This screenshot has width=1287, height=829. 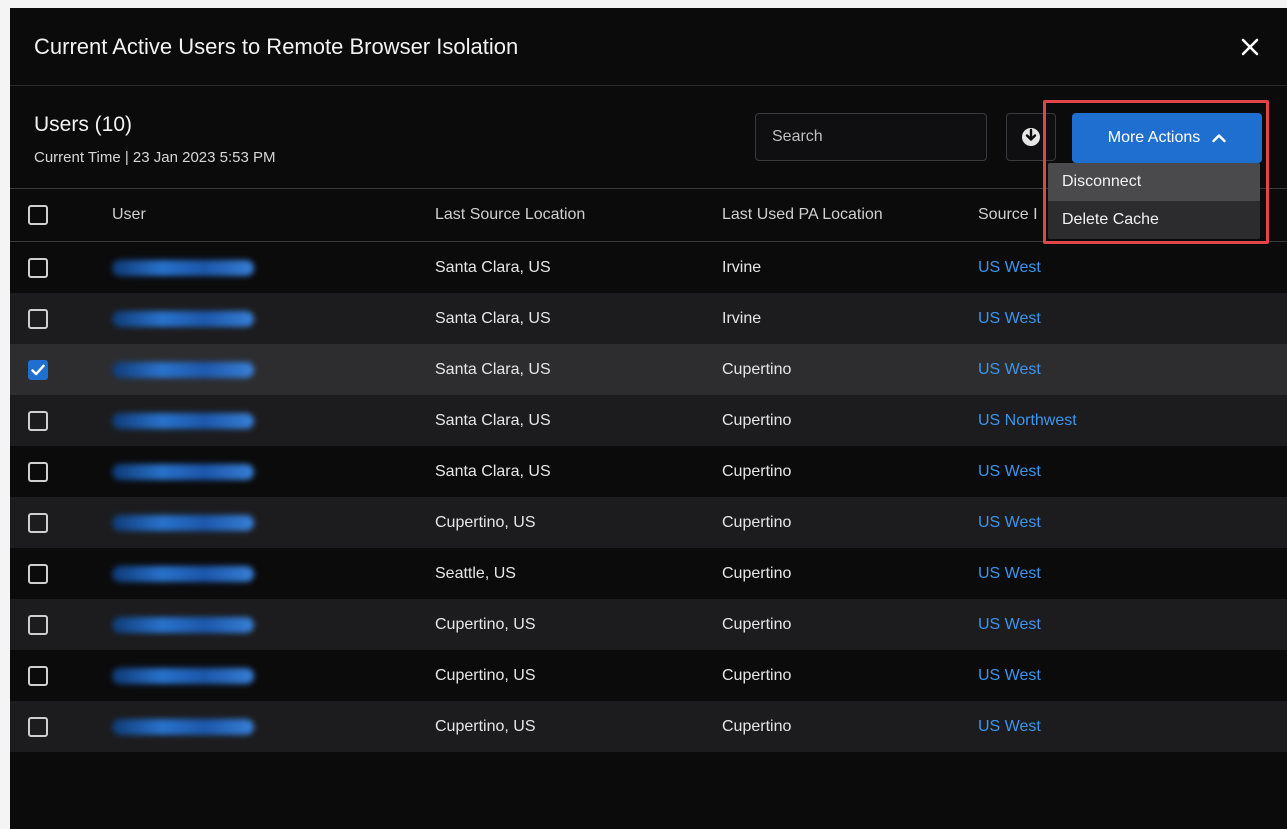 I want to click on column-header-user: User, so click(x=129, y=215).